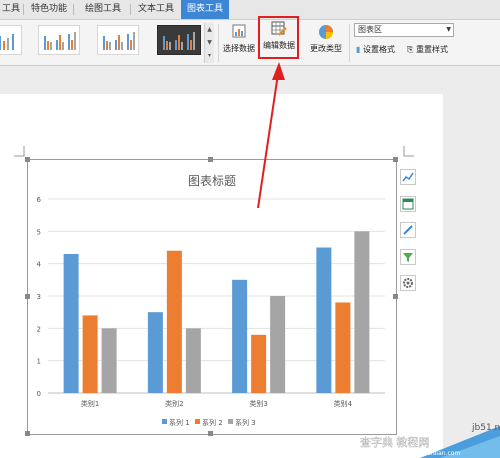 This screenshot has width=500, height=458. I want to click on annotation-arrow, so click(271, 135).